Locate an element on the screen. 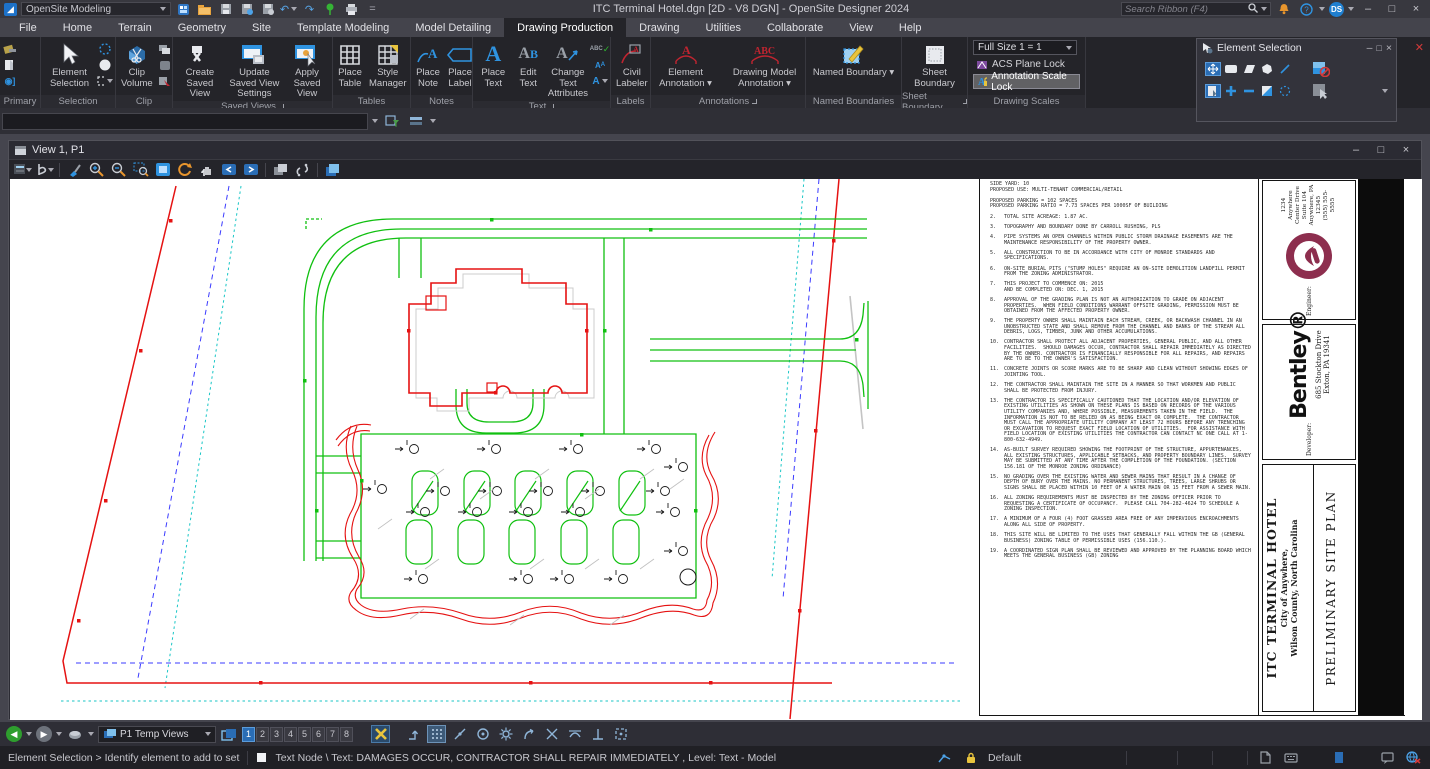 The width and height of the screenshot is (1430, 769). clip-volume-button: Clip Volume is located at coordinates (137, 65).